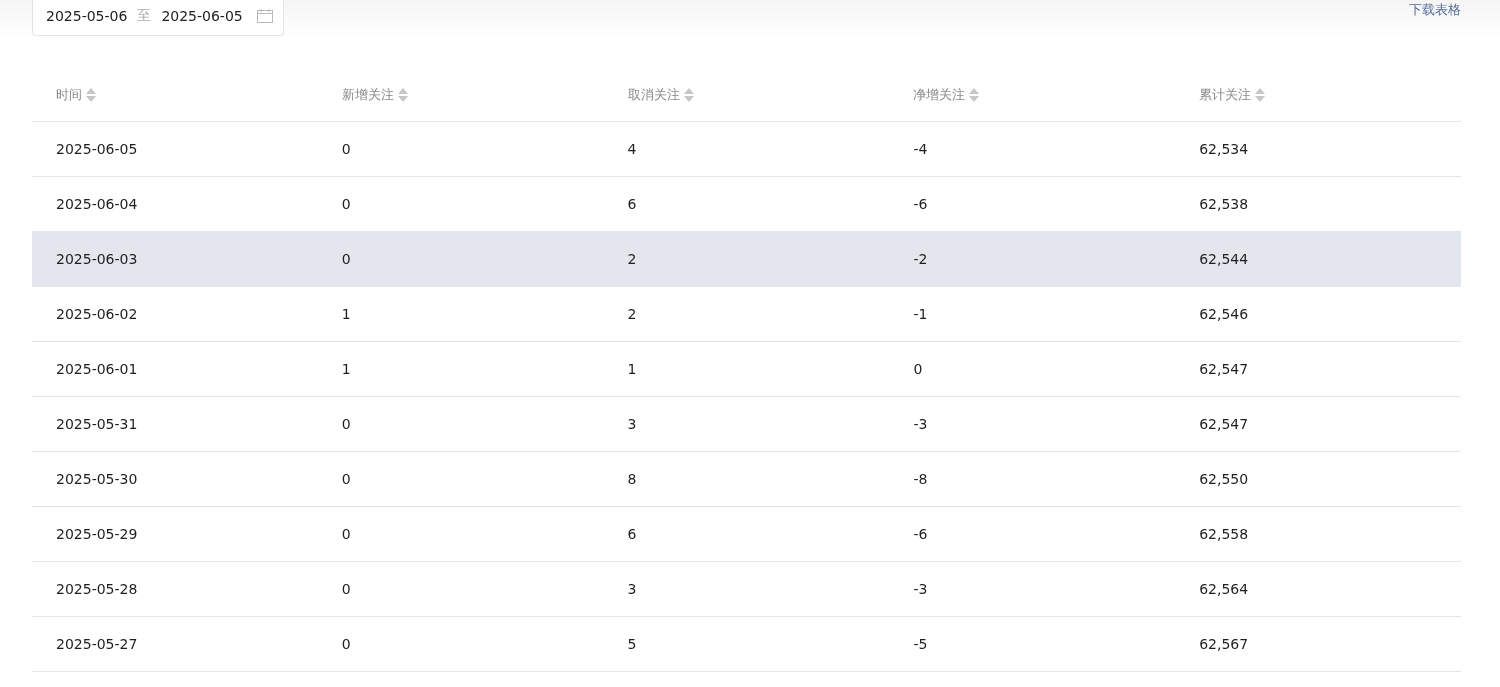 This screenshot has width=1500, height=687. I want to click on table-cell-text: 2025-06-03, so click(97, 259).